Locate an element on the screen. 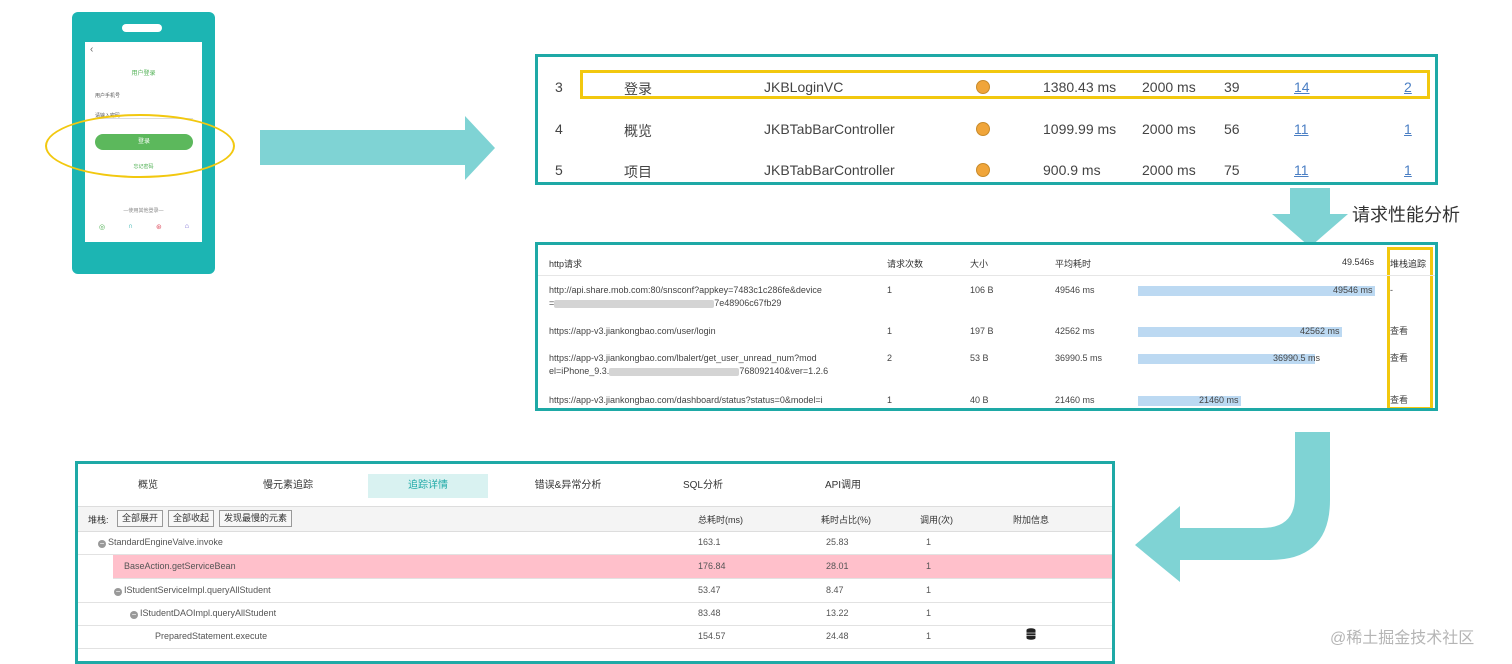 This screenshot has height=664, width=1512. request-size: 106 B is located at coordinates (982, 290).